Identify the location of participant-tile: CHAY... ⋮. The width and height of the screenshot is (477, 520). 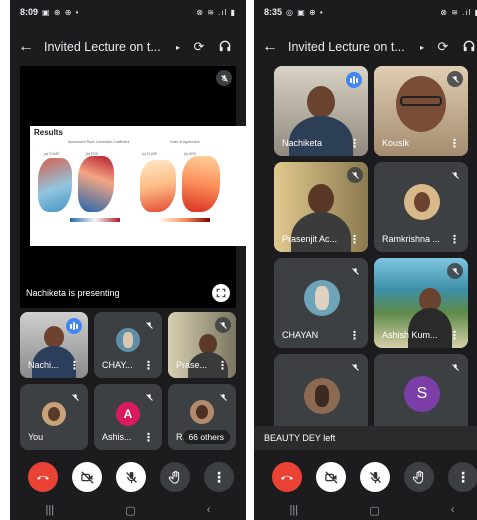
(128, 345).